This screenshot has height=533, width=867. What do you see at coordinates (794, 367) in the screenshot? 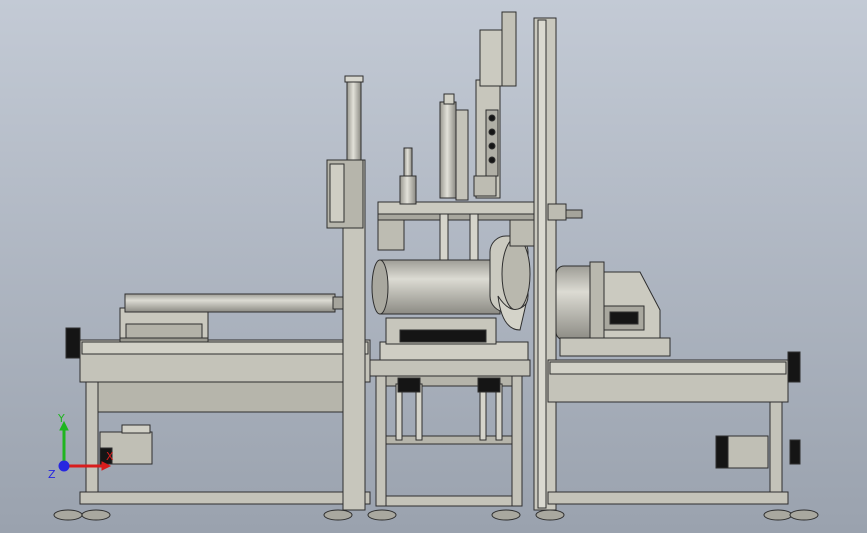
I see `right-handwheel` at bounding box center [794, 367].